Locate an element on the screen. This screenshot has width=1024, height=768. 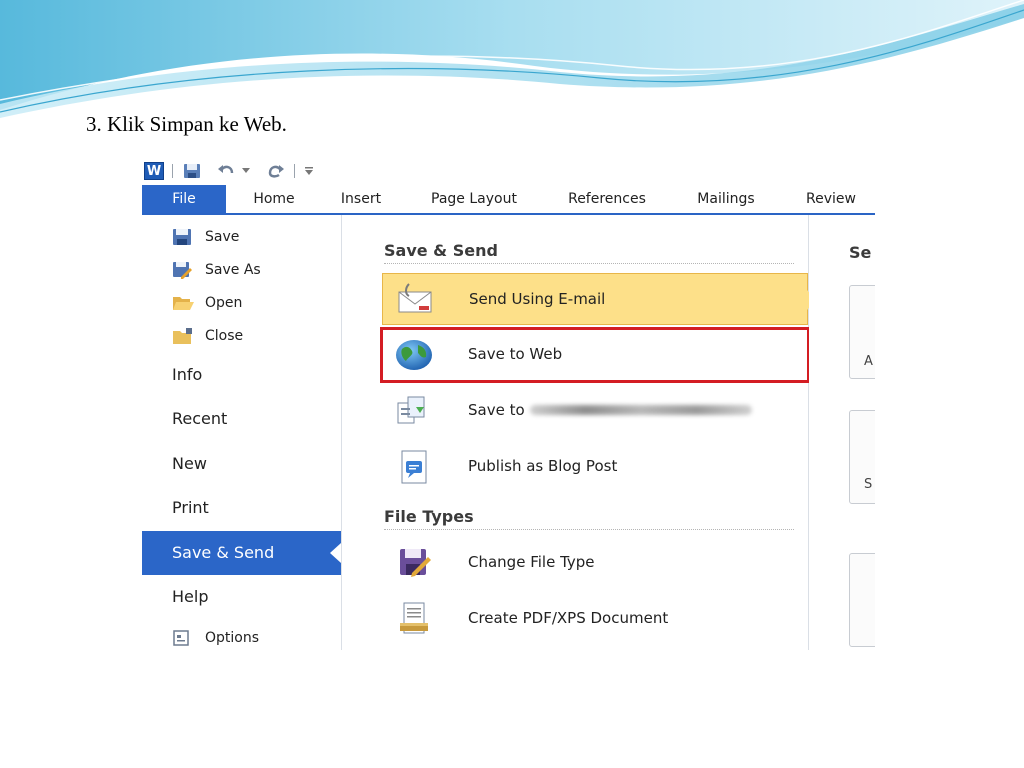
save-send-heading: Save & Send is located at coordinates (441, 250).